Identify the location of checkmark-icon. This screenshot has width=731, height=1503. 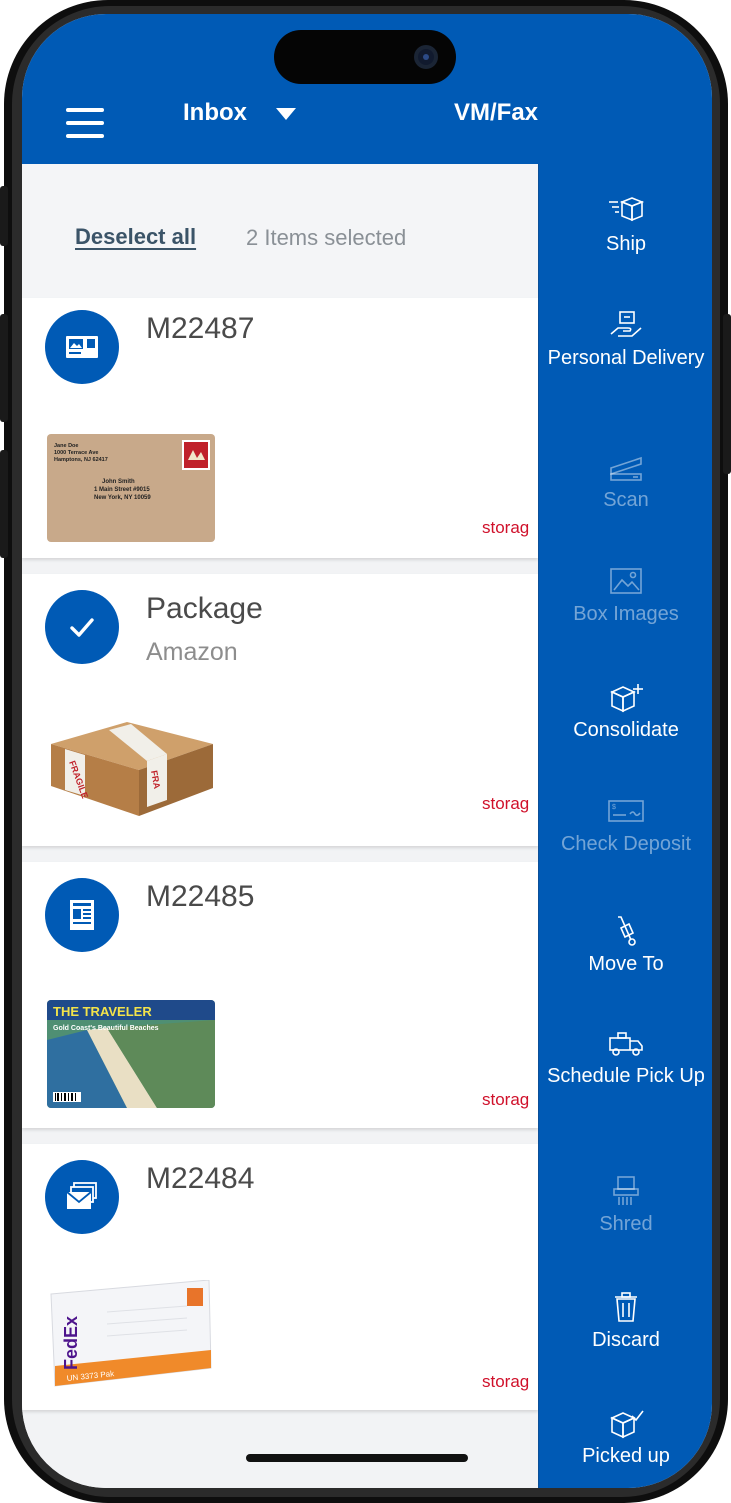
(82, 627).